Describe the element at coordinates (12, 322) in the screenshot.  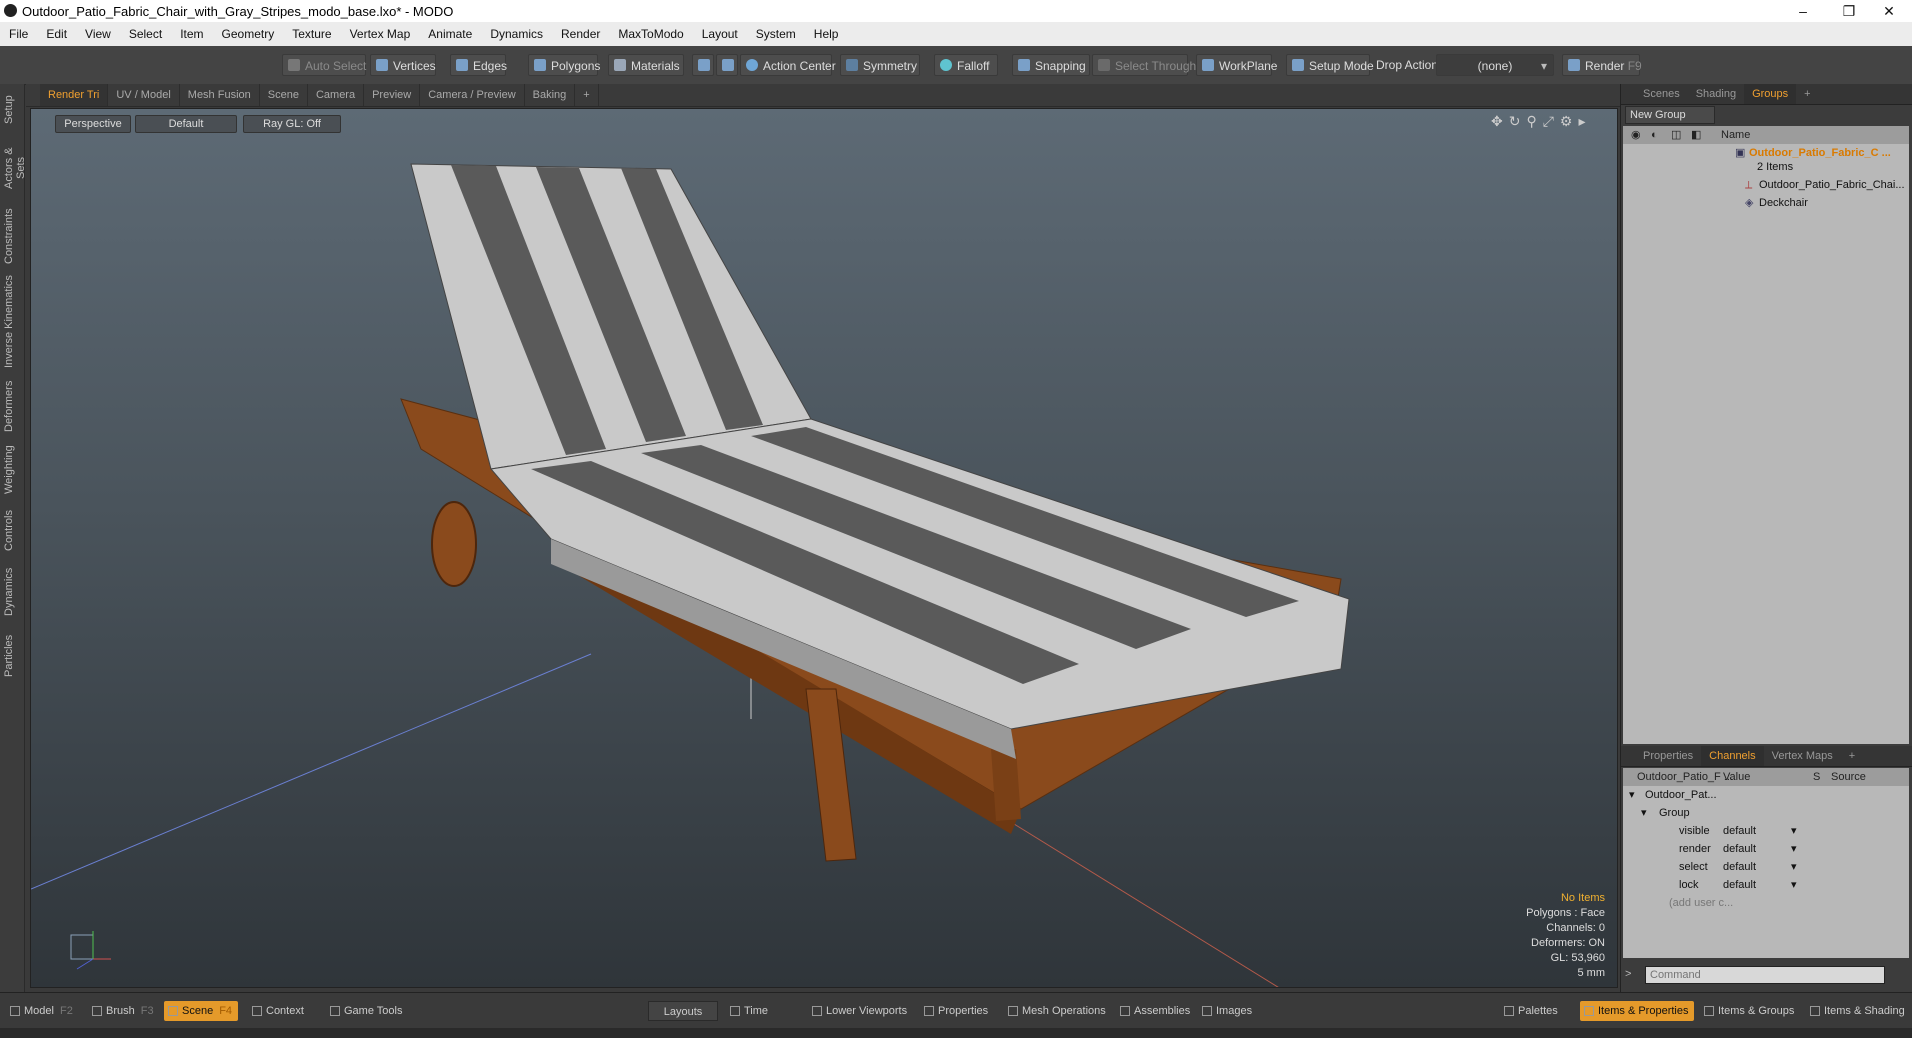
I see `tab-inverse-kinematics: Inverse Kinematics` at that location.